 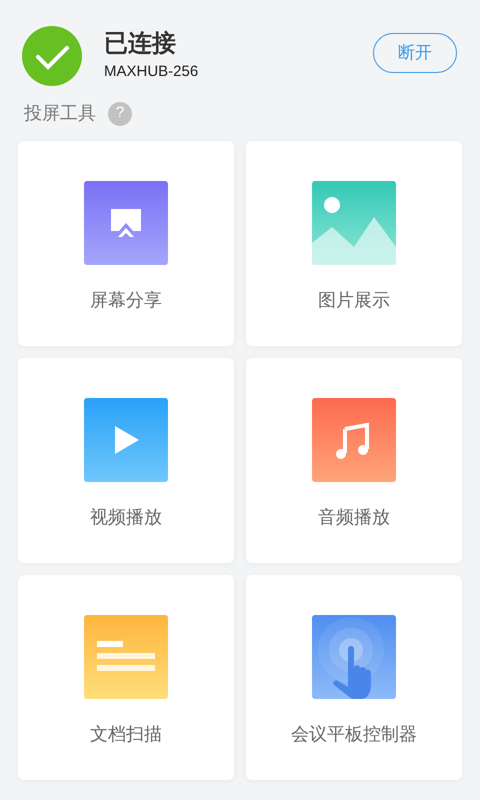 What do you see at coordinates (354, 517) in the screenshot?
I see `tool-label: 音频播放` at bounding box center [354, 517].